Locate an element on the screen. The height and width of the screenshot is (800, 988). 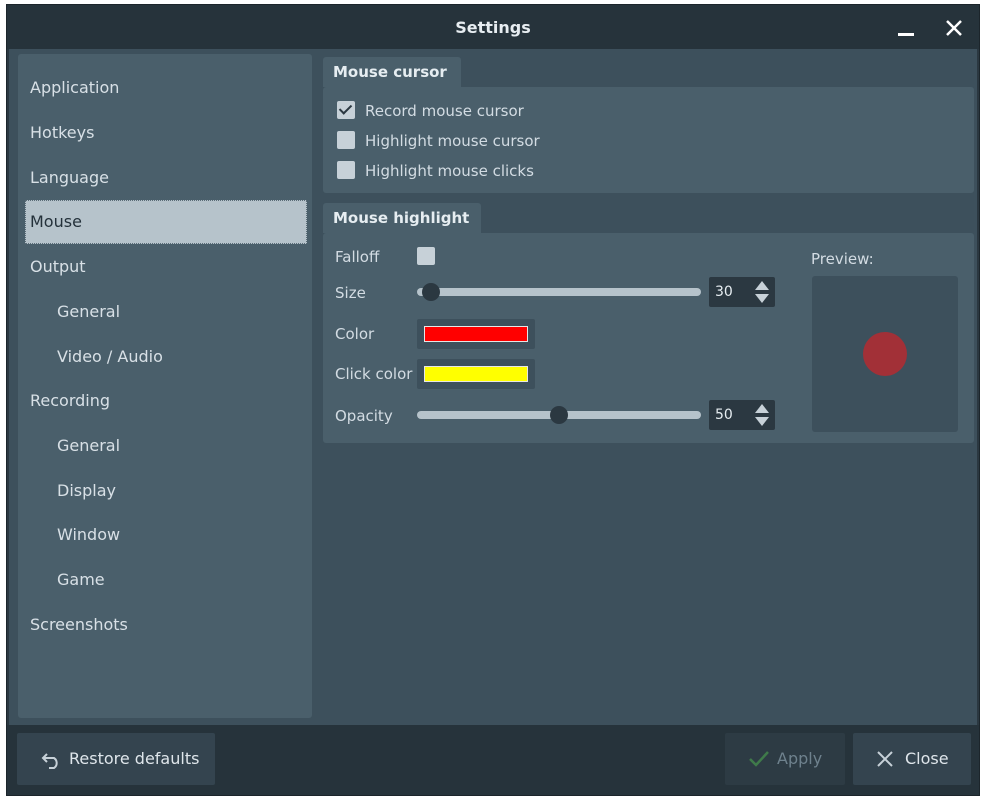
falloff-checkbox is located at coordinates (426, 256).